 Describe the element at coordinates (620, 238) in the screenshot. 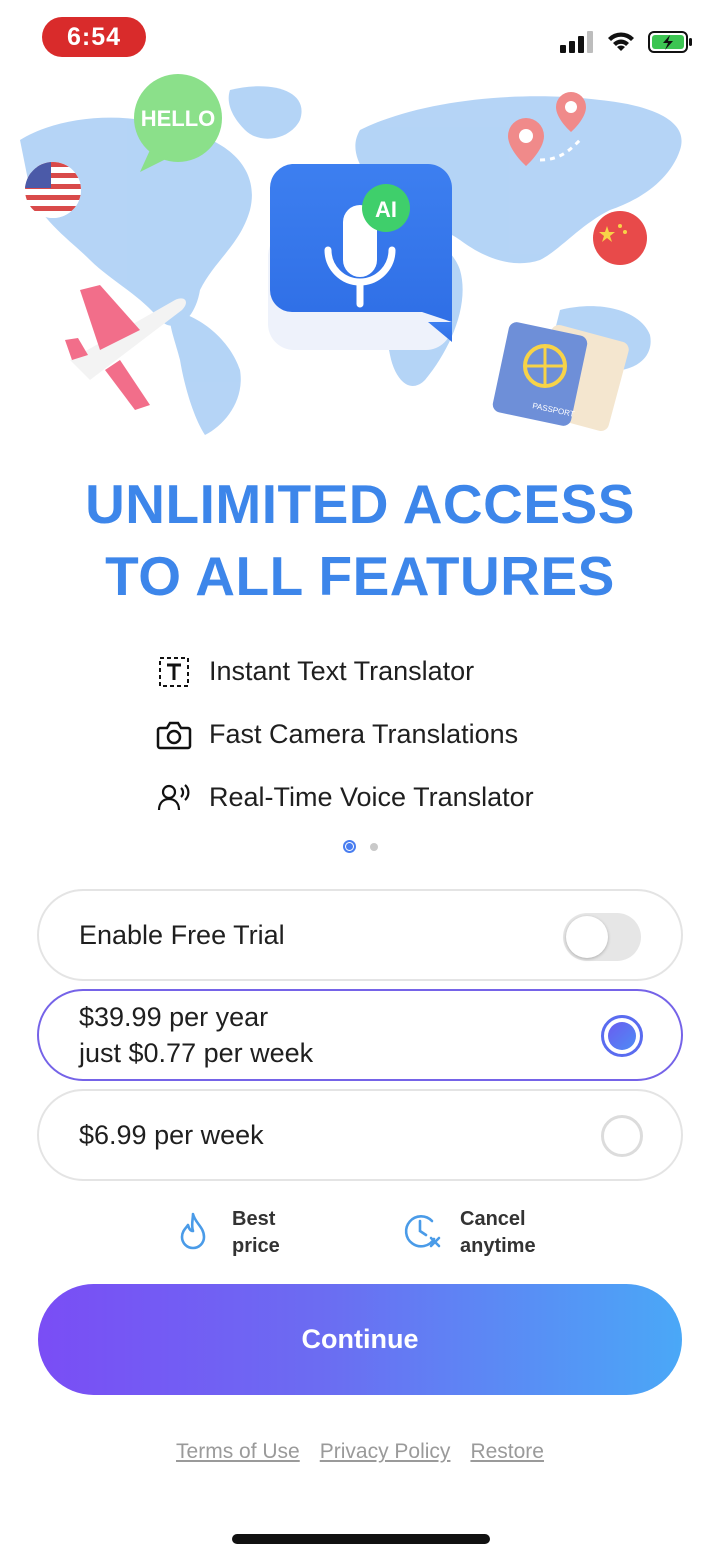

I see `china-flag-icon` at that location.